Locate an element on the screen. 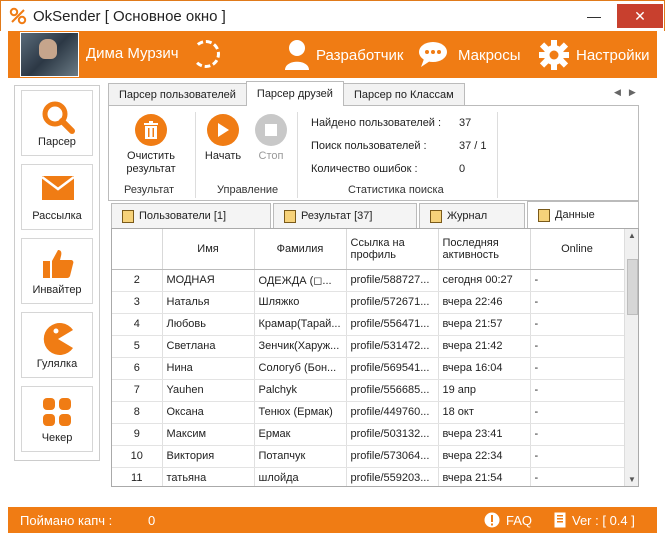 This screenshot has width=665, height=538. table-cell: Максим is located at coordinates (208, 434).